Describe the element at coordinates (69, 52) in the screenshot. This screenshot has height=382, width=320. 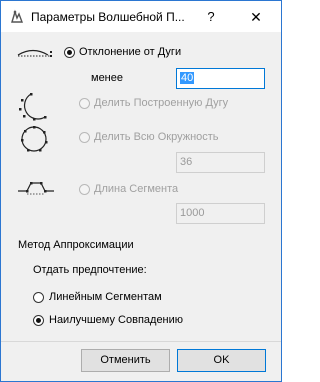
I see `radio-arc-deviation` at that location.